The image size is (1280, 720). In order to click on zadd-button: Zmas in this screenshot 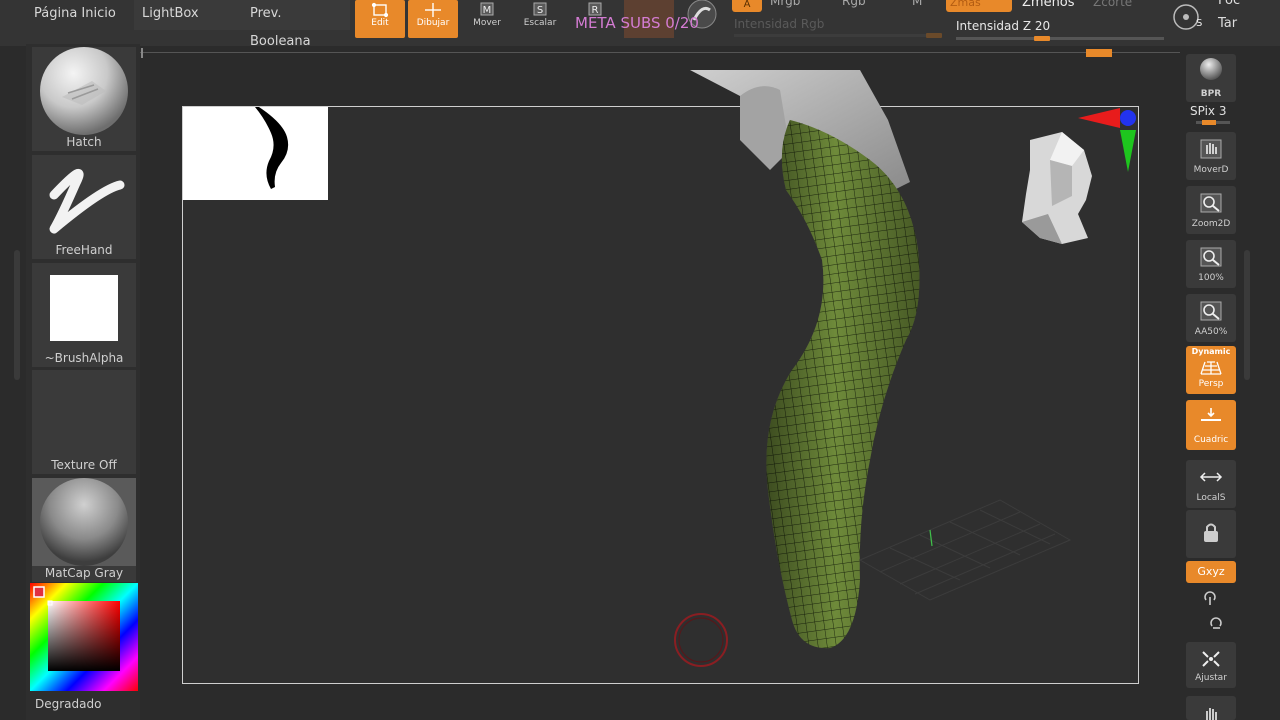, I will do `click(979, 6)`.